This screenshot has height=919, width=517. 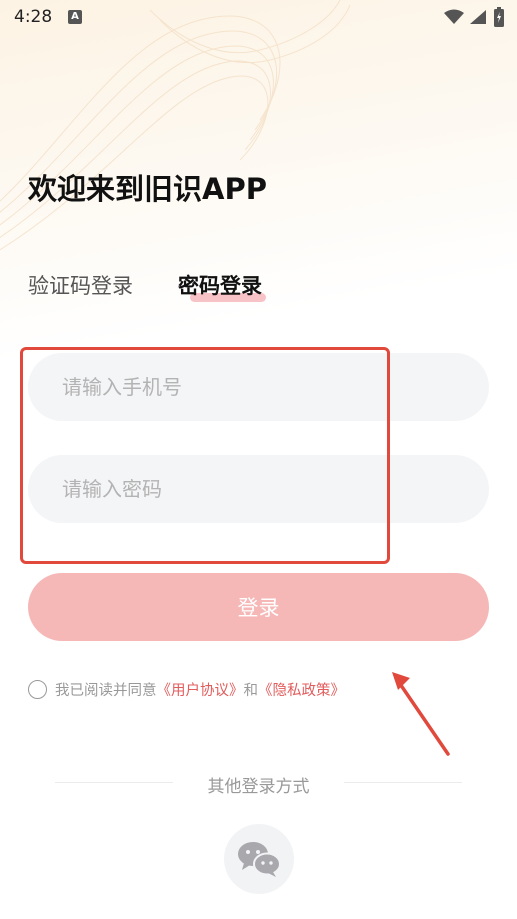 I want to click on divider-right, so click(x=403, y=782).